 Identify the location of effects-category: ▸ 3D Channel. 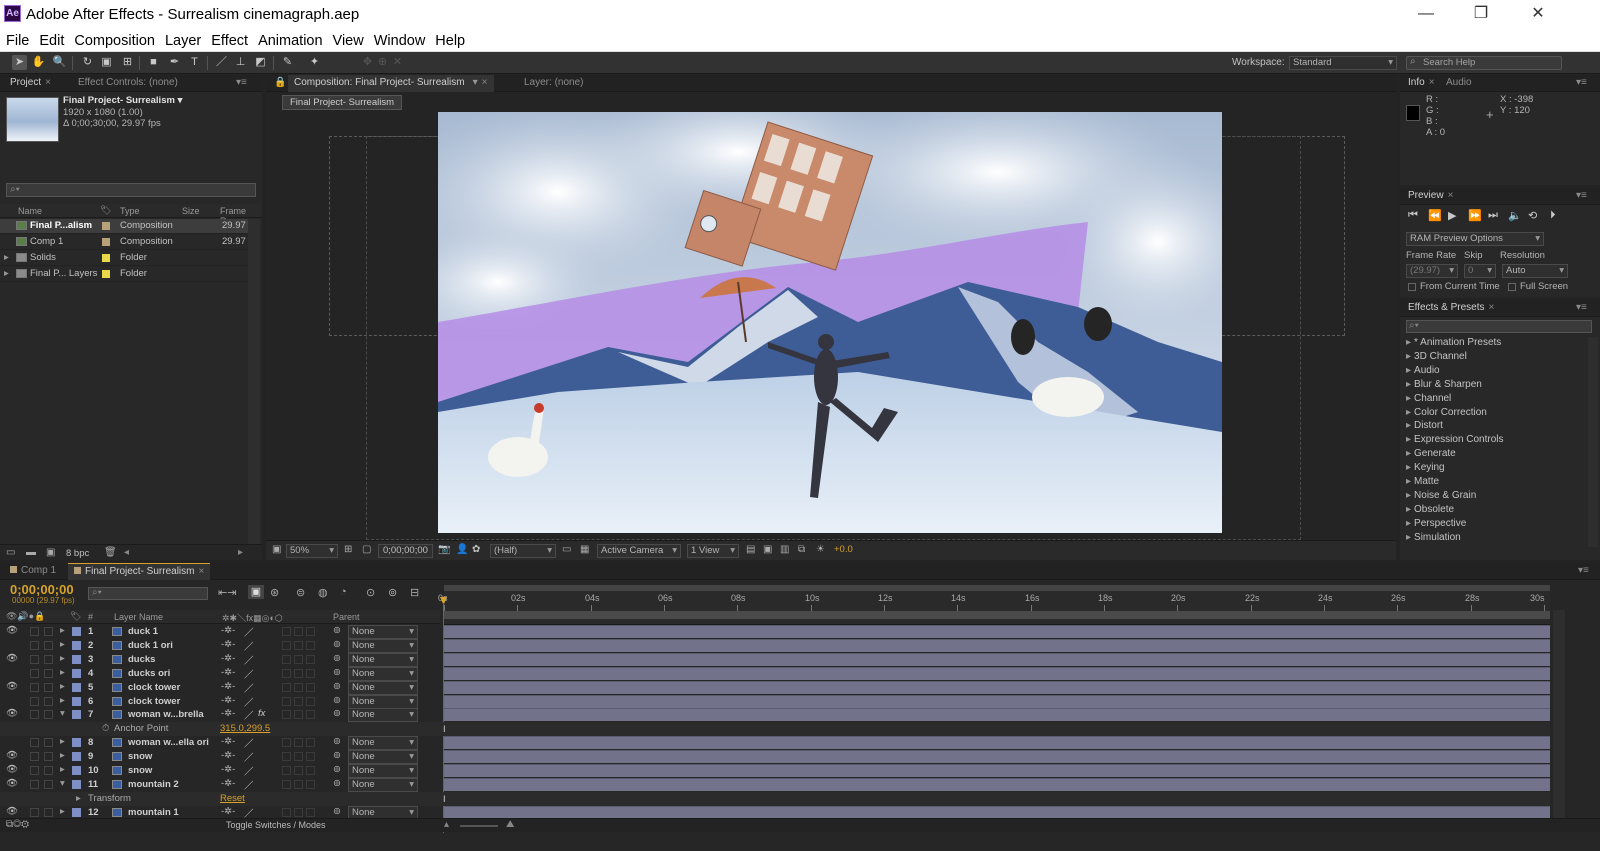
(1436, 356).